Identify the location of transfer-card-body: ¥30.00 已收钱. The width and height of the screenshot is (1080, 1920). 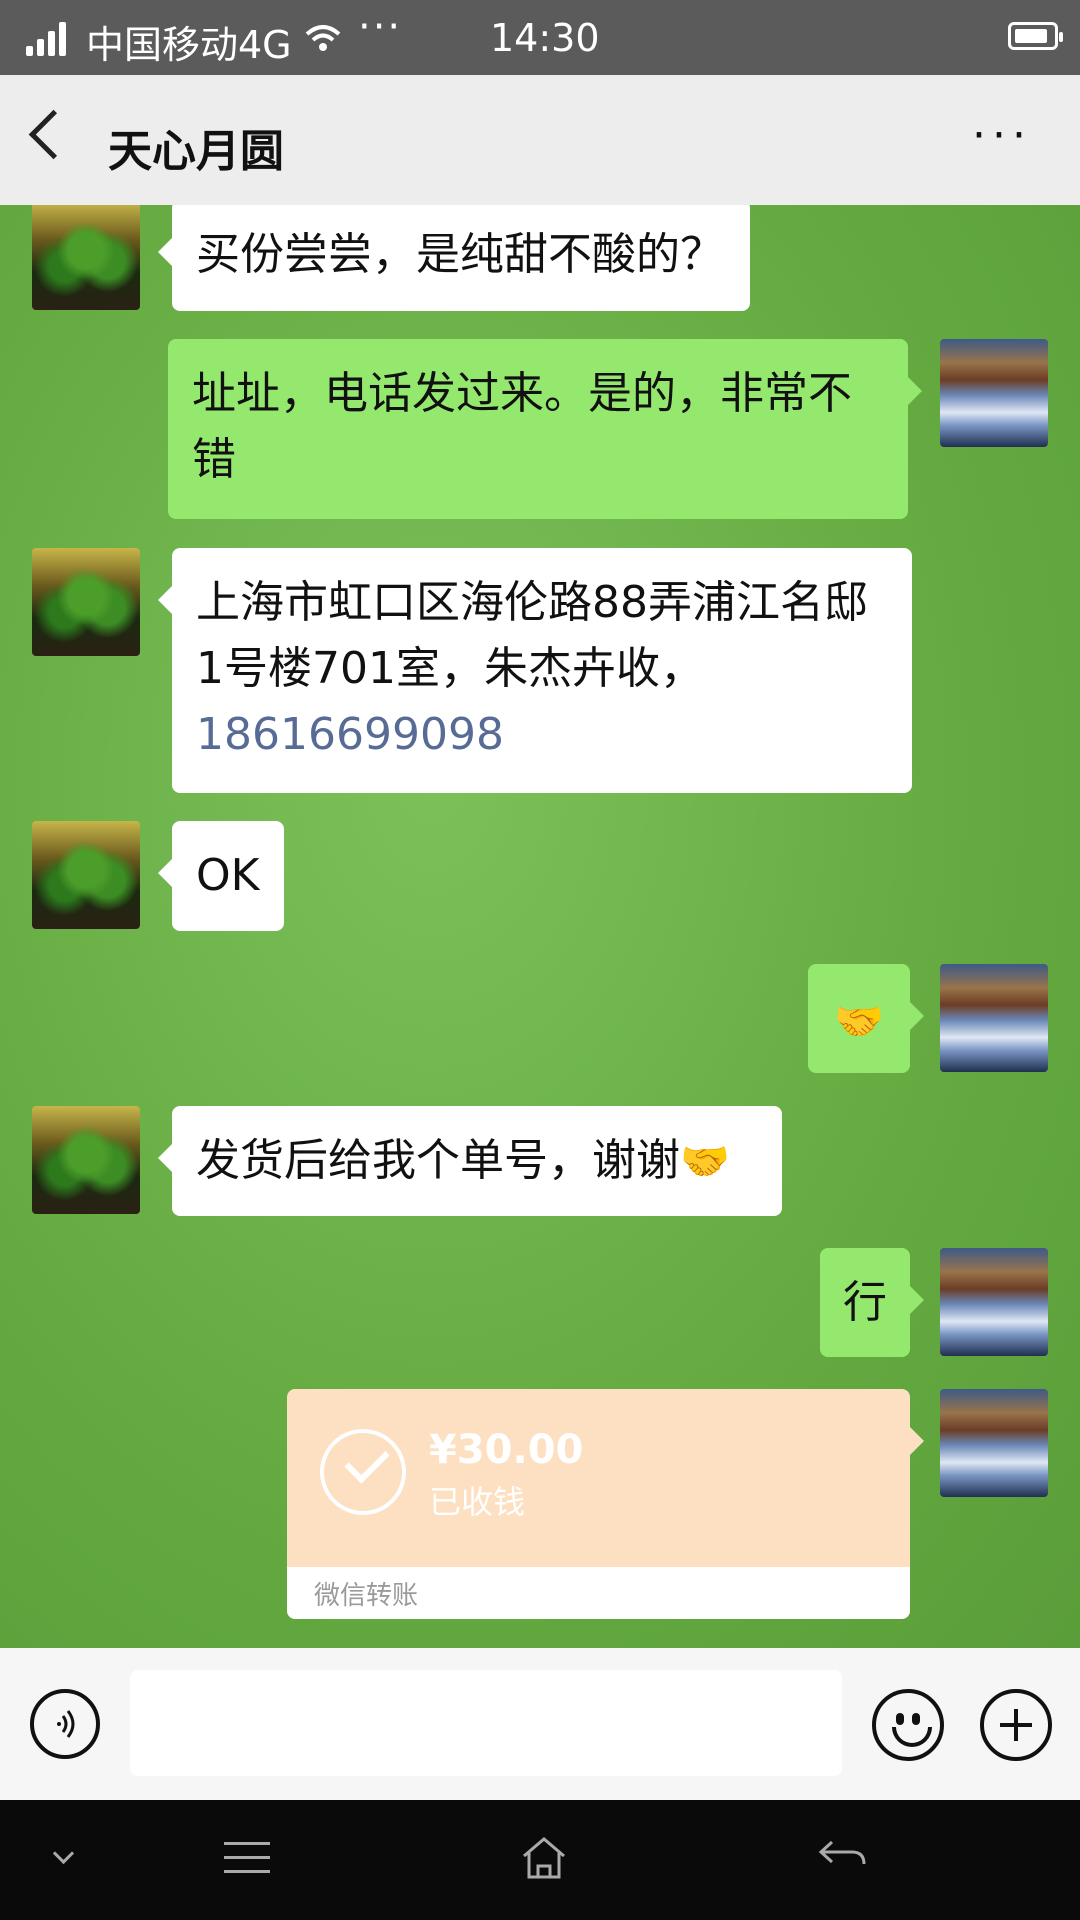
(598, 1478).